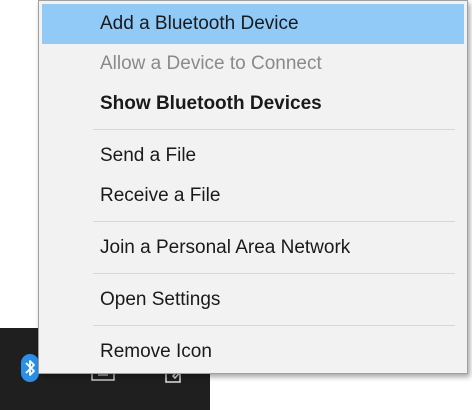  Describe the element at coordinates (160, 195) in the screenshot. I see `menu-item-label: Receive a File` at that location.